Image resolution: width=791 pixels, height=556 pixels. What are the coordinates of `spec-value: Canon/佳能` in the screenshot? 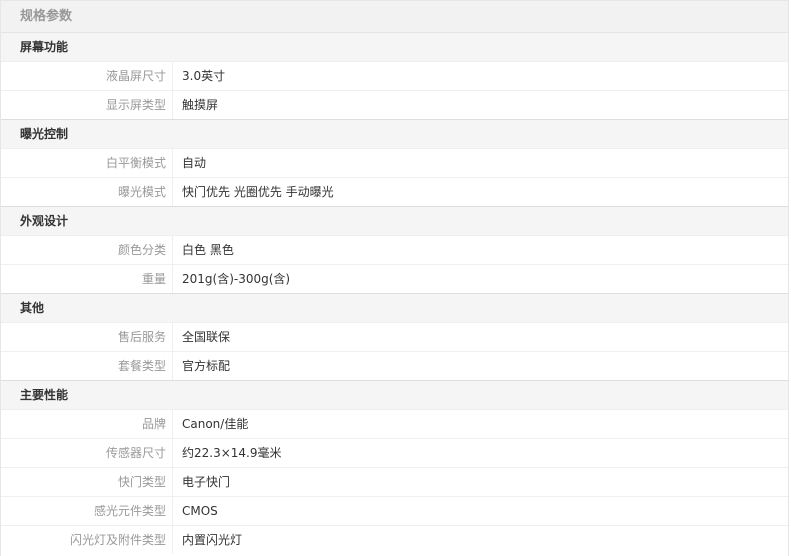 It's located at (215, 424).